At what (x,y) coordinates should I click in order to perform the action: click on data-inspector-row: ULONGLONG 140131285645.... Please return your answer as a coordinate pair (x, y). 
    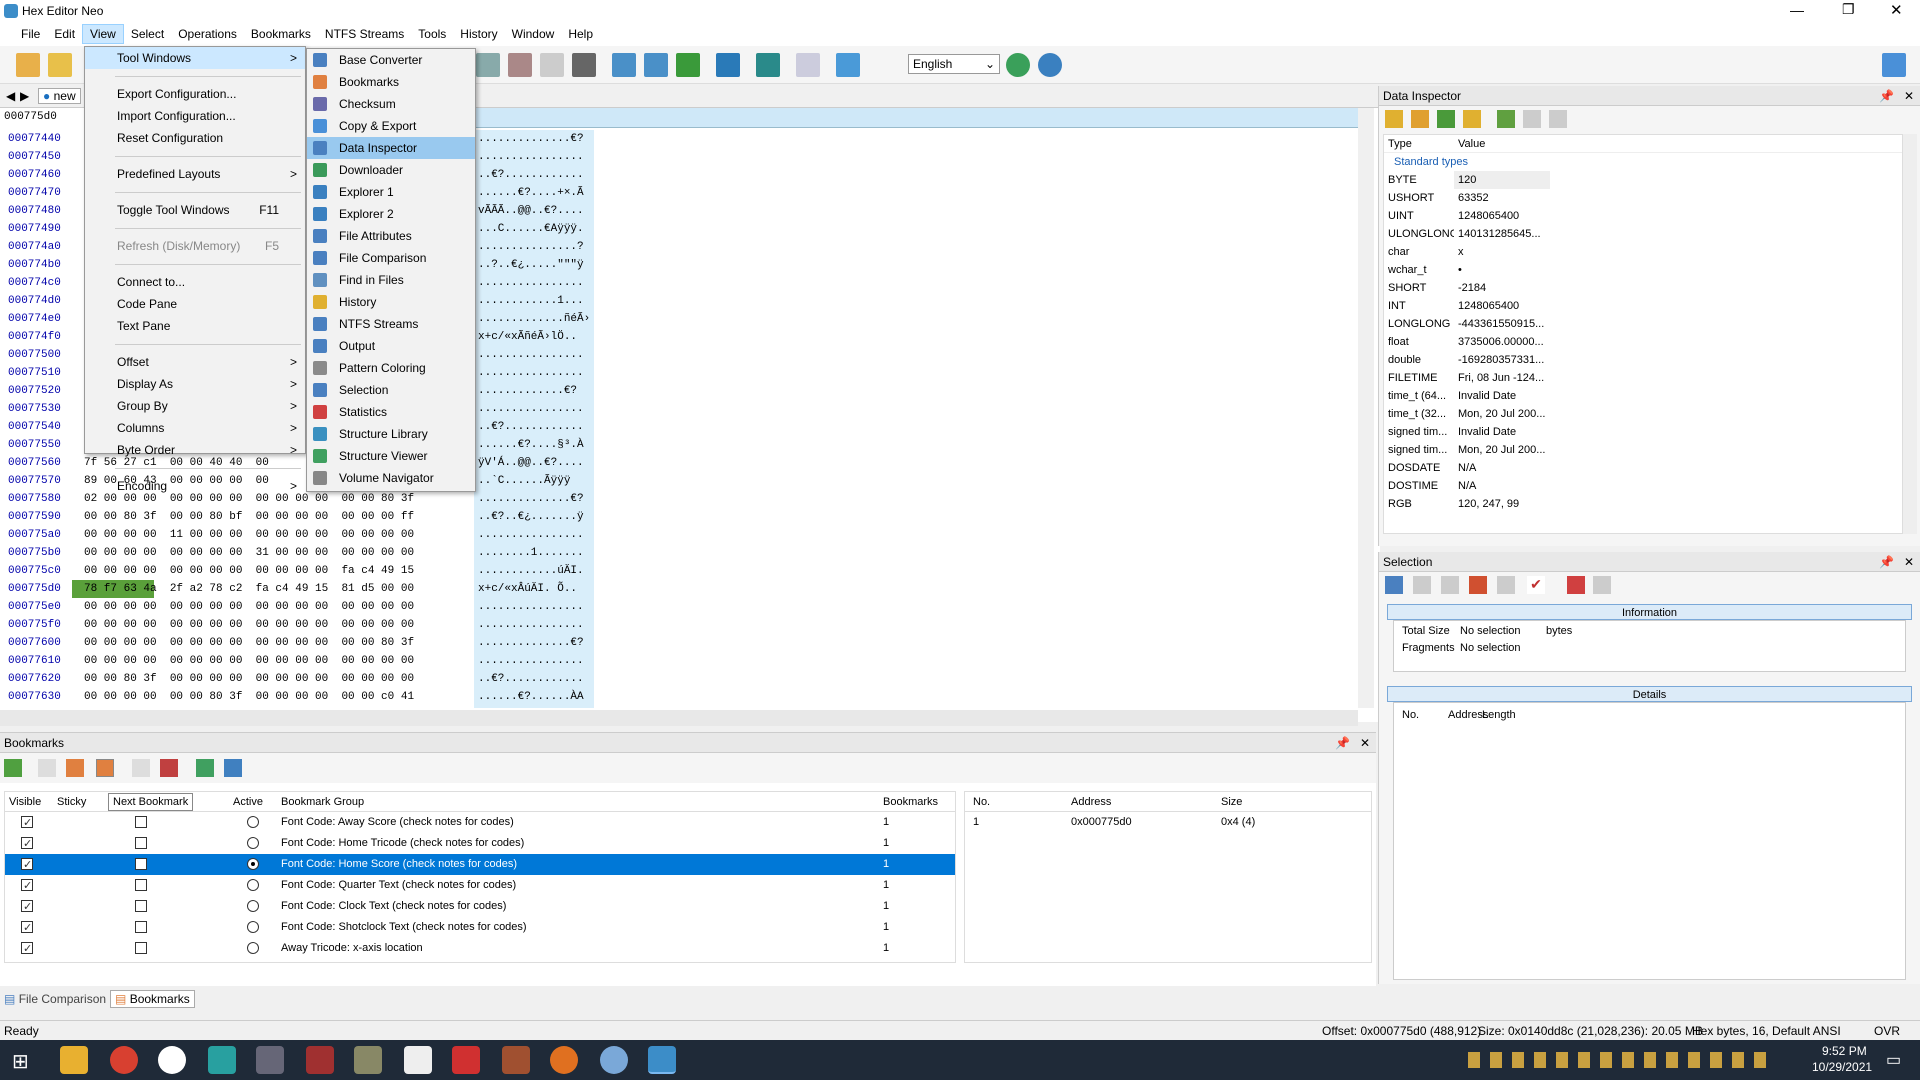
    Looking at the image, I should click on (1643, 234).